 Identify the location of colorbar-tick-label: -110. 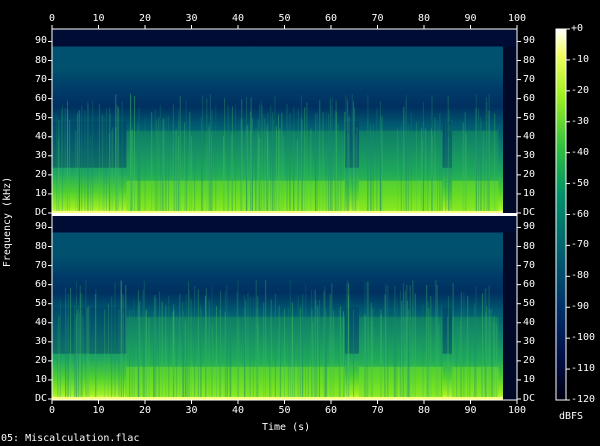
(583, 369).